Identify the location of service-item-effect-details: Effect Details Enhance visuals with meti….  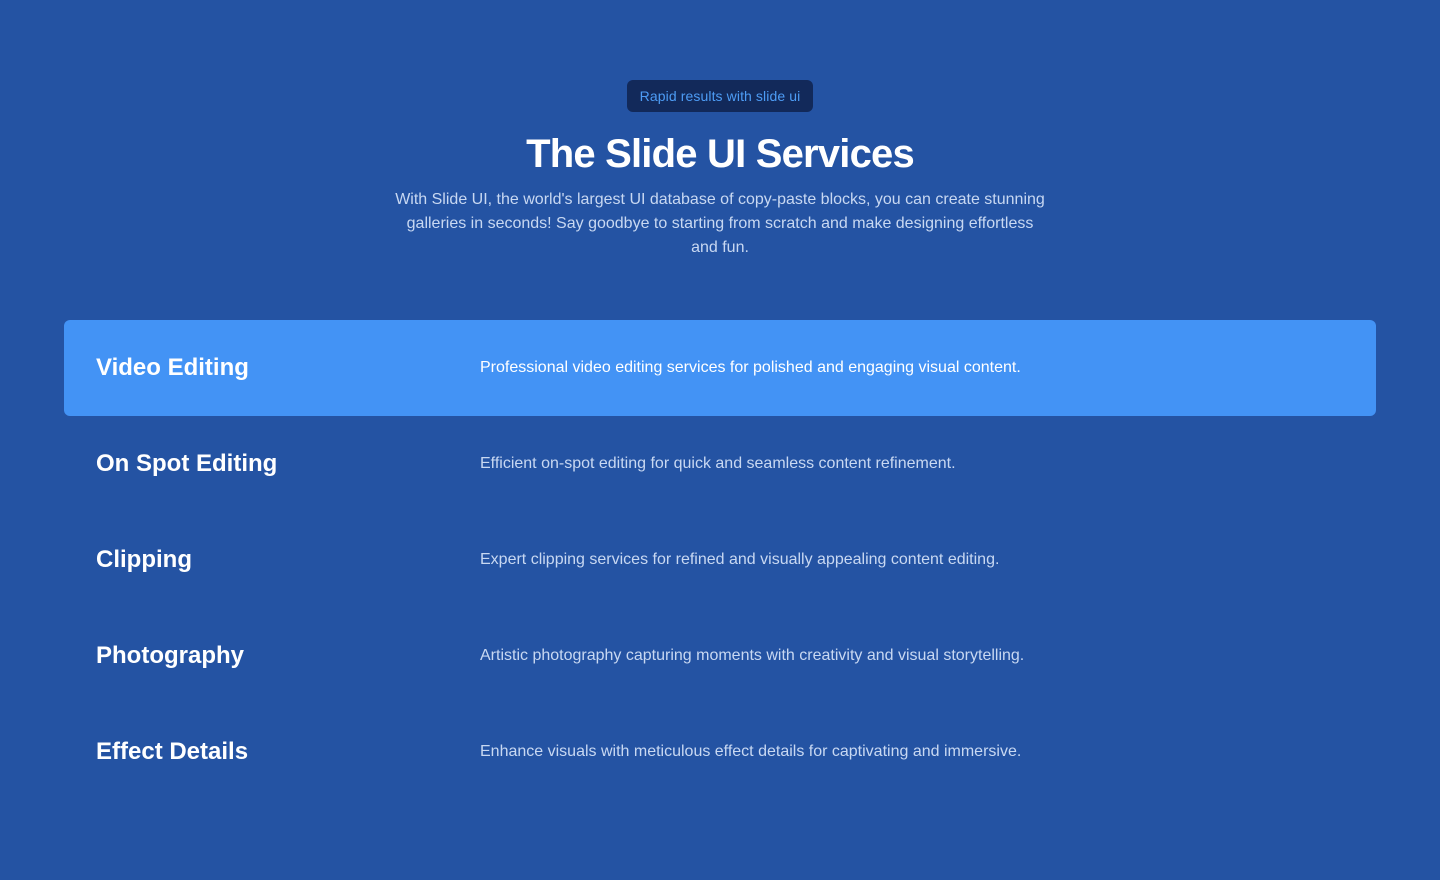
(720, 752).